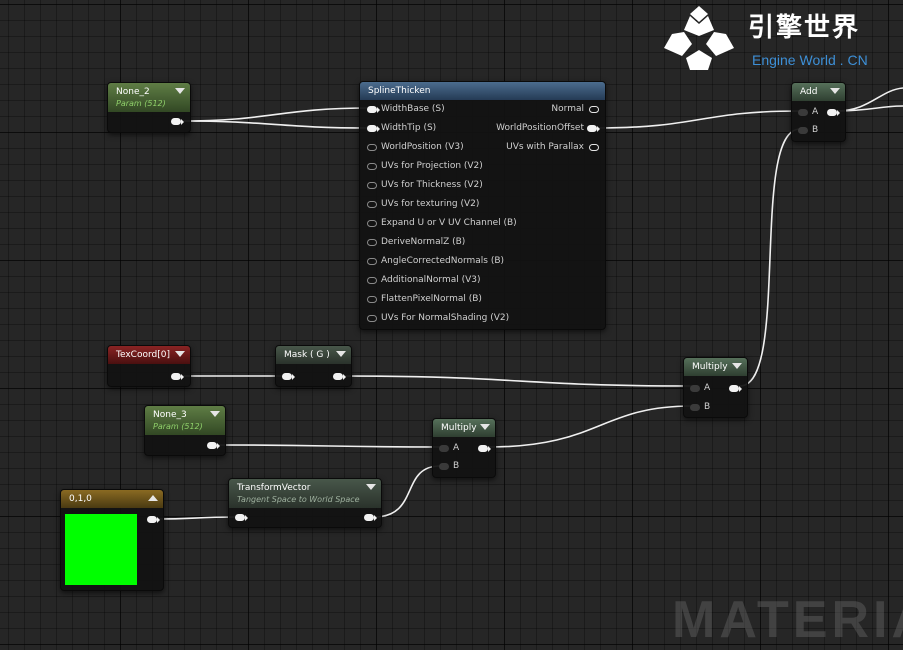 The width and height of the screenshot is (903, 650). What do you see at coordinates (276, 114) in the screenshot?
I see `wire-none2-widthbase` at bounding box center [276, 114].